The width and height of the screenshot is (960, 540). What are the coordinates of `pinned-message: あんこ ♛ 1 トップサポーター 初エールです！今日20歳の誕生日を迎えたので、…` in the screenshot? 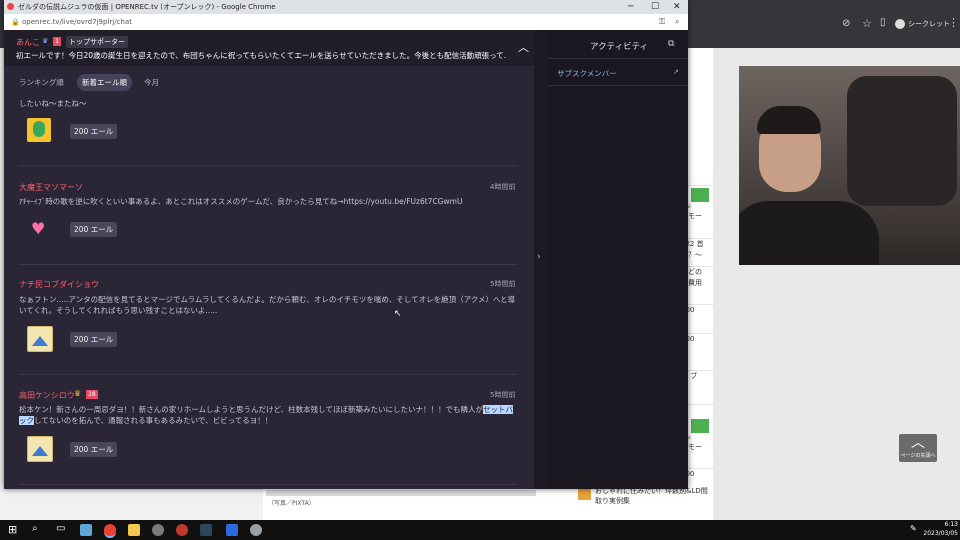 It's located at (269, 48).